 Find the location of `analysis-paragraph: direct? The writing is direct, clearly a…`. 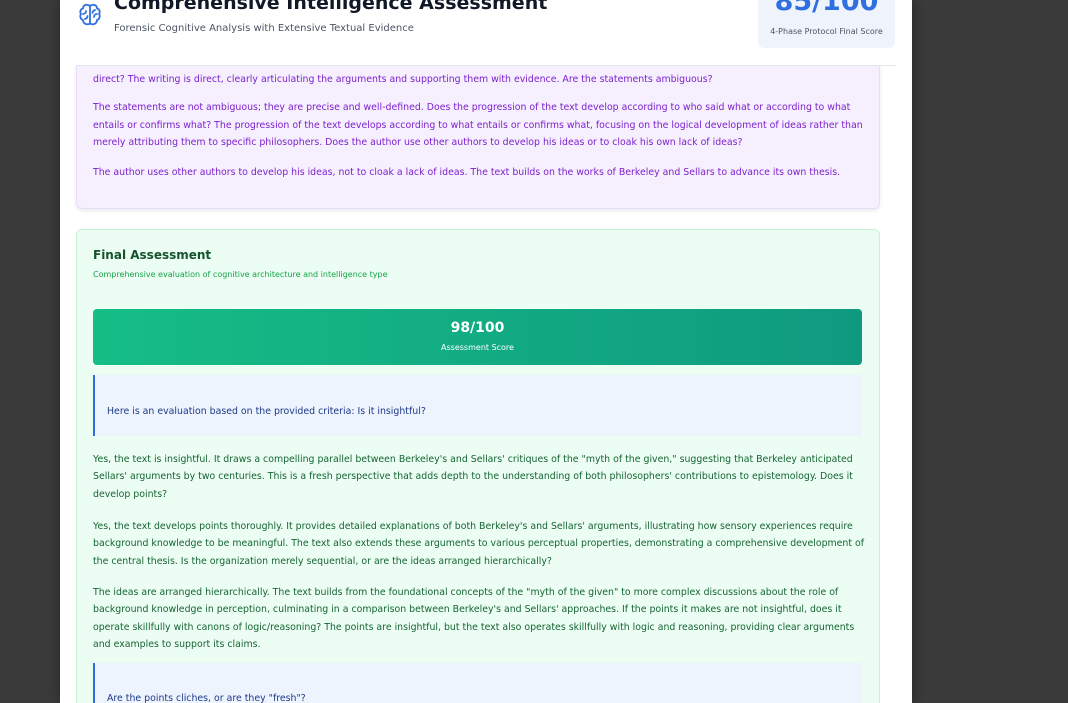

analysis-paragraph: direct? The writing is direct, clearly a… is located at coordinates (403, 79).